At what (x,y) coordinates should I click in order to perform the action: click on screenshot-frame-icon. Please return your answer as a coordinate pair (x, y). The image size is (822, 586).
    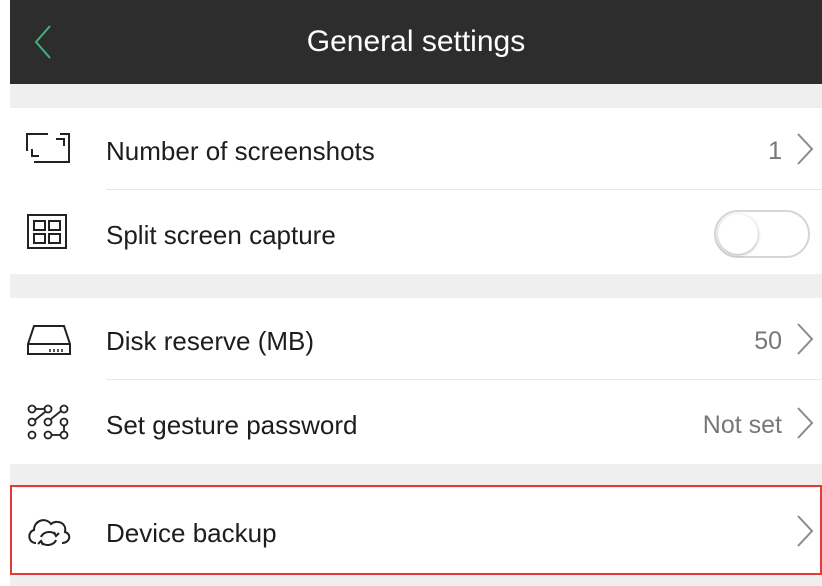
    Looking at the image, I should click on (47, 147).